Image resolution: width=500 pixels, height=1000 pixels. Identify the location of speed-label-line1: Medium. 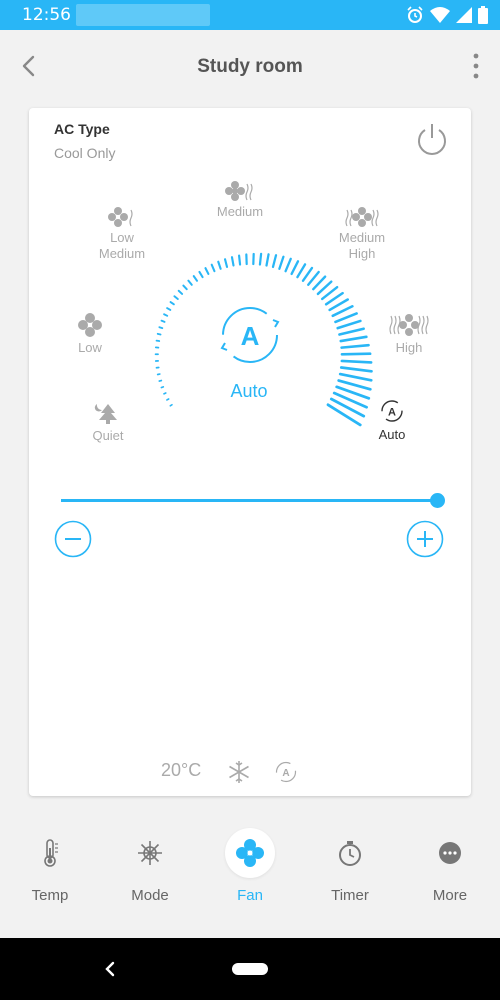
(362, 237).